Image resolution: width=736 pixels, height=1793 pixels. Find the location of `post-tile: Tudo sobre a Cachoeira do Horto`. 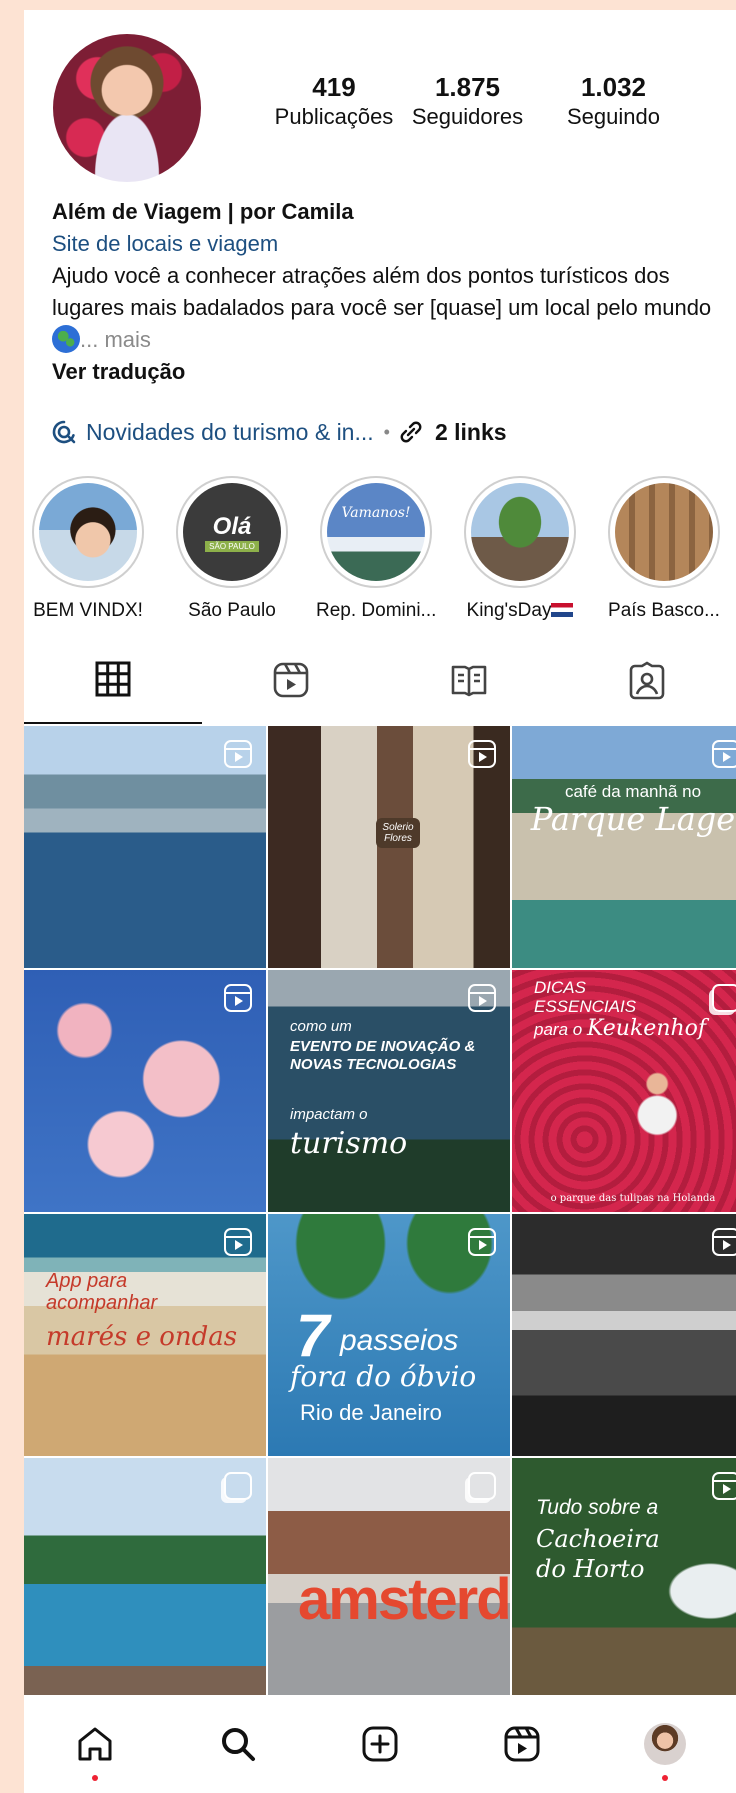

post-tile: Tudo sobre a Cachoeira do Horto is located at coordinates (624, 1579).